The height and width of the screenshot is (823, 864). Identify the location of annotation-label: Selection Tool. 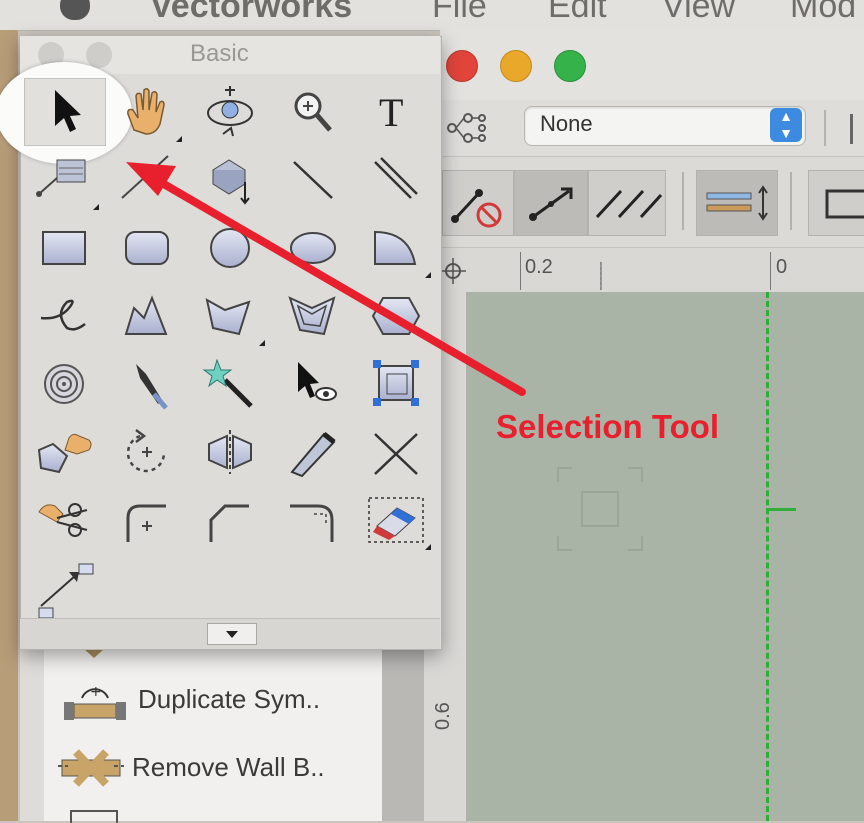
(608, 426).